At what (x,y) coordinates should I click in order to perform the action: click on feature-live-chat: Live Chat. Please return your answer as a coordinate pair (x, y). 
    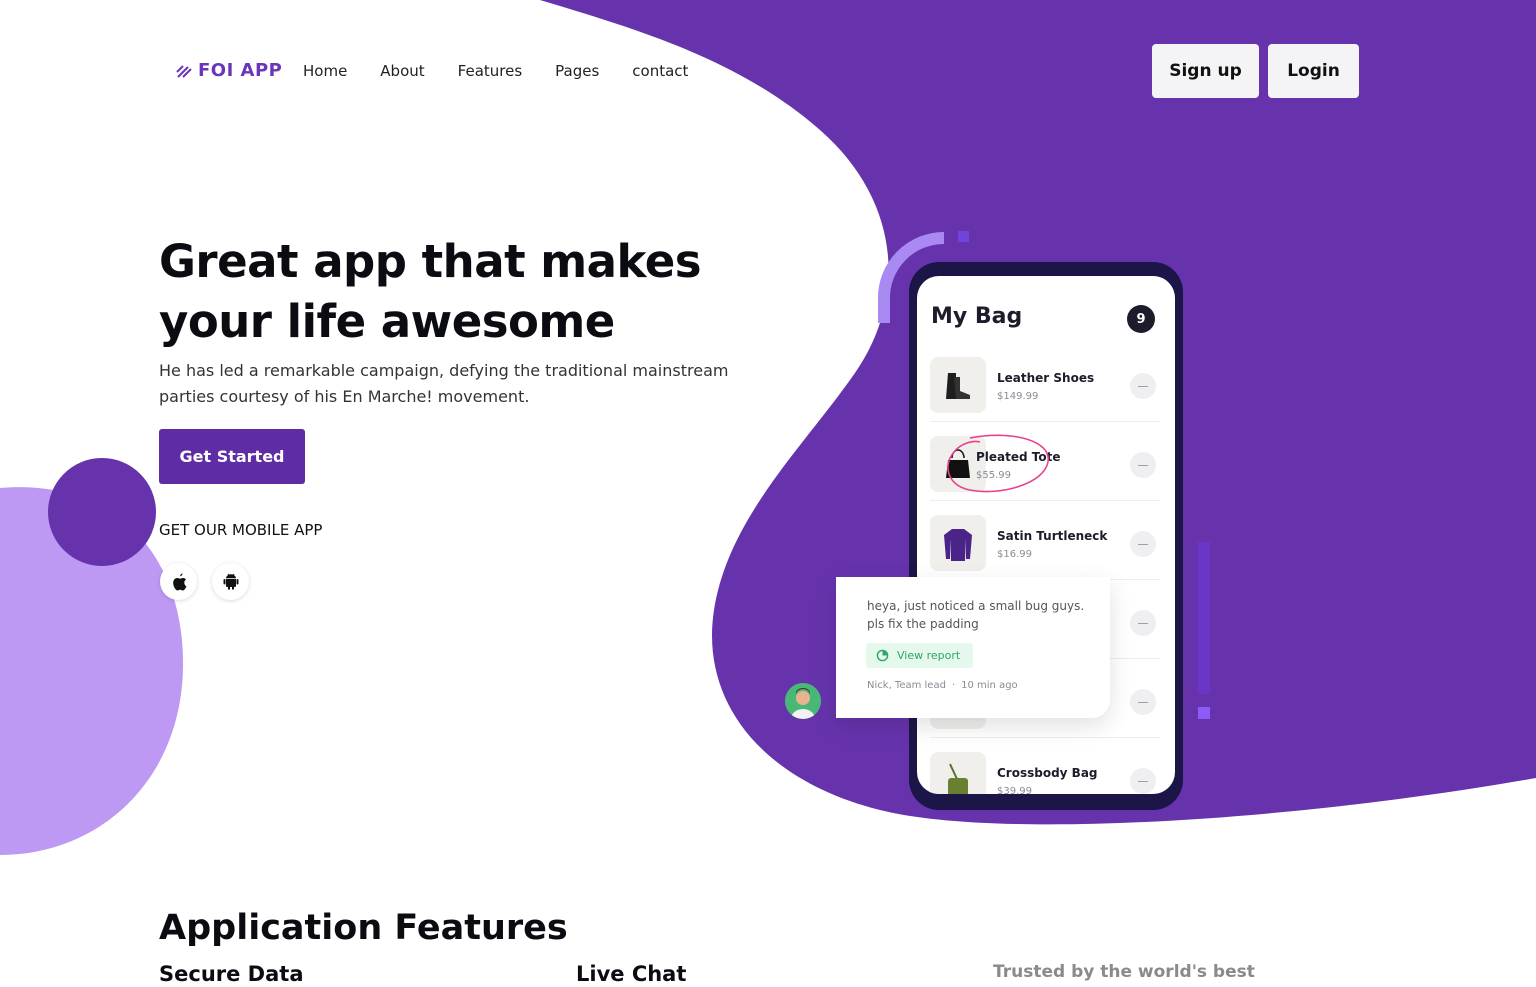
    Looking at the image, I should click on (631, 974).